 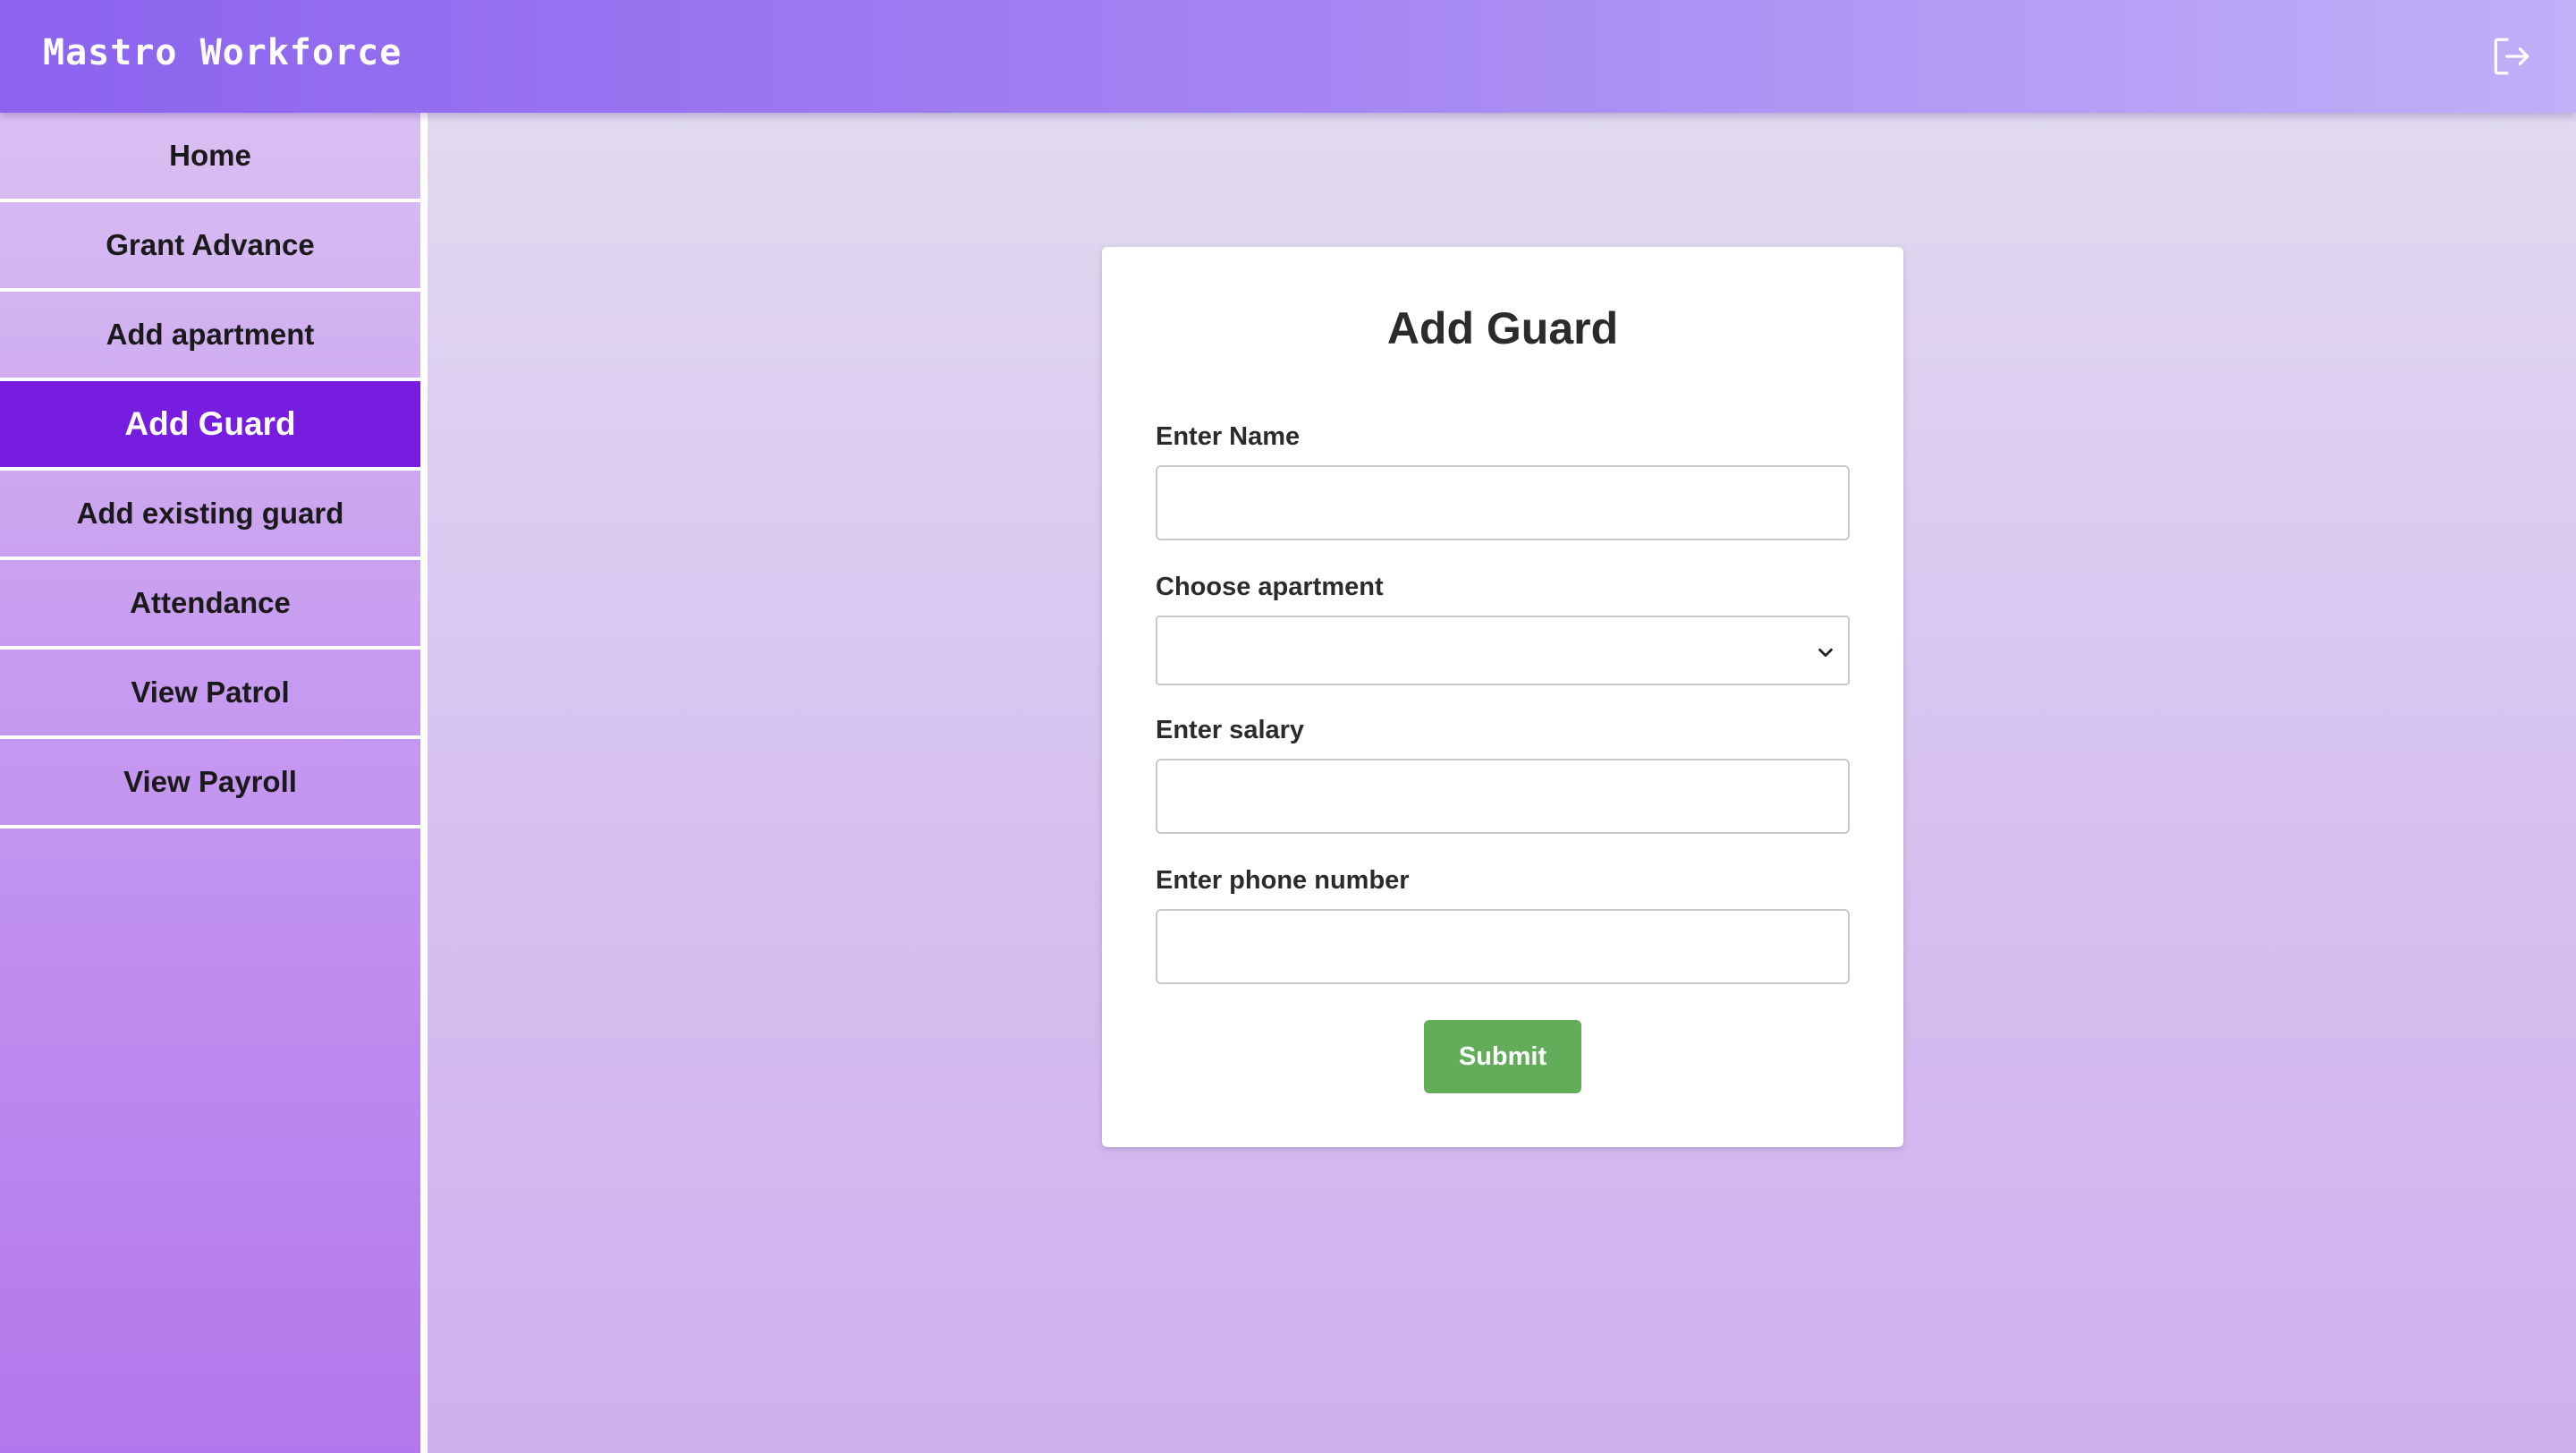 What do you see at coordinates (210, 336) in the screenshot?
I see `sidebar-item-add-apartment: Add apartment` at bounding box center [210, 336].